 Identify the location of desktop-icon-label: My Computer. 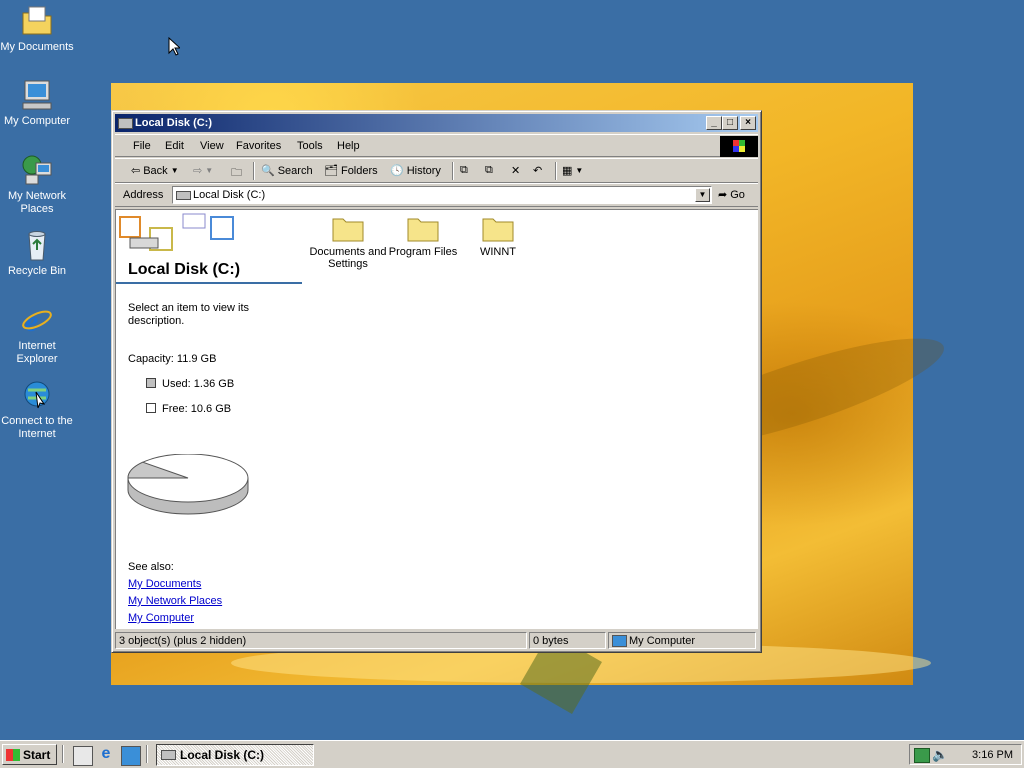
(37, 121).